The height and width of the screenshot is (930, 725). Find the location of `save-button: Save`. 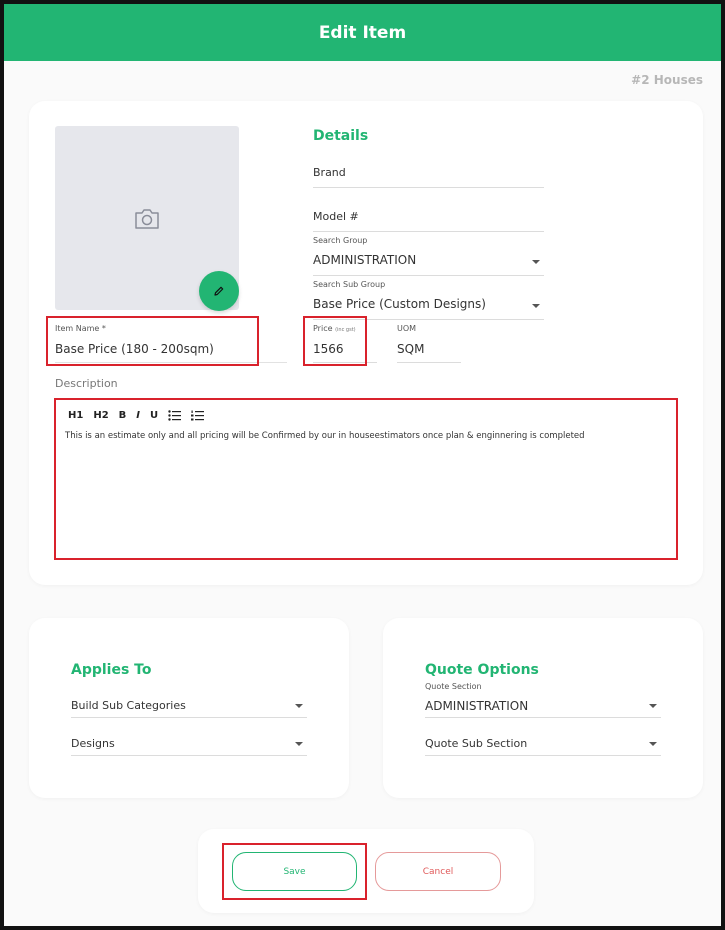

save-button: Save is located at coordinates (294, 871).